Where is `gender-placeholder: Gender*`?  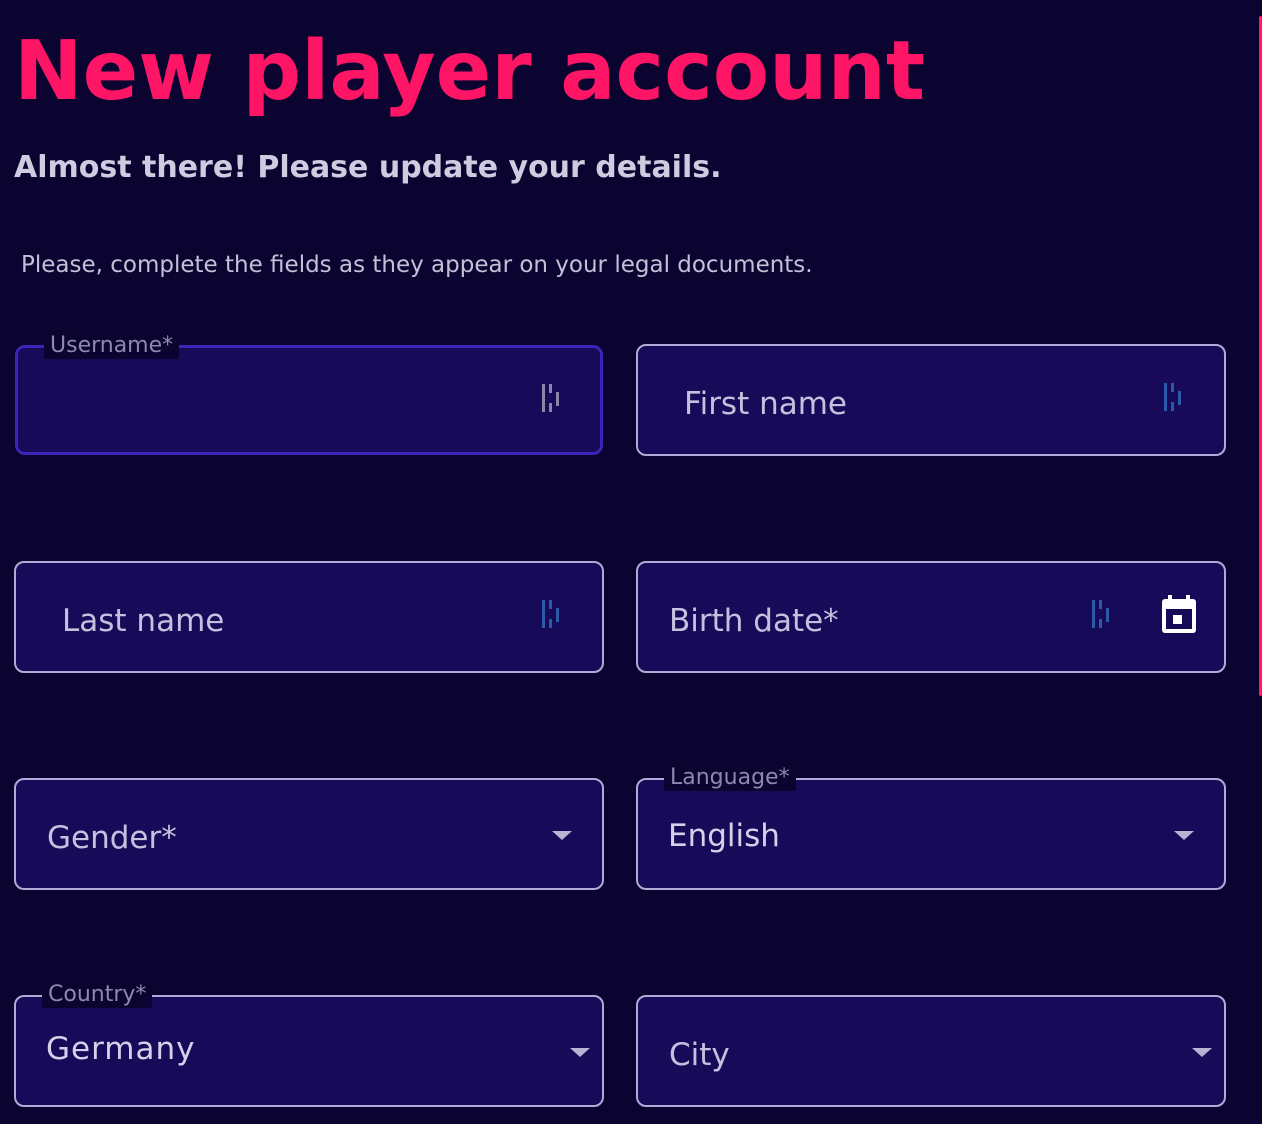 gender-placeholder: Gender* is located at coordinates (112, 838).